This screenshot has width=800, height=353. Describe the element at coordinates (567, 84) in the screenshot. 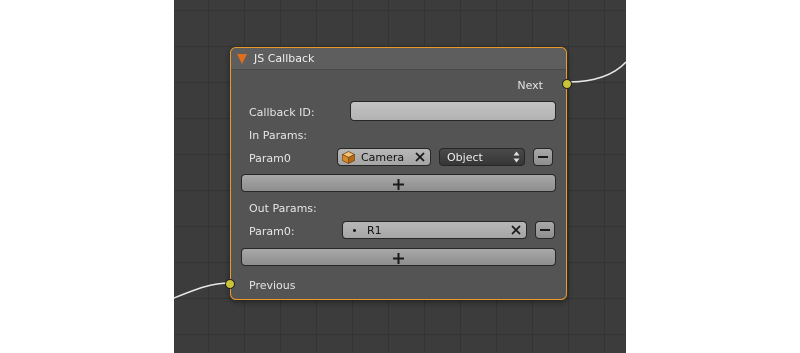

I see `next-output-socket` at that location.